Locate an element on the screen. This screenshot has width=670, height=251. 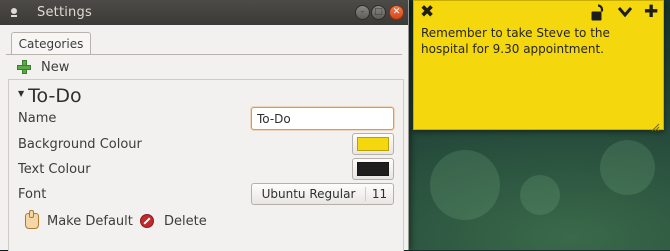
background-colour-swatch is located at coordinates (373, 144).